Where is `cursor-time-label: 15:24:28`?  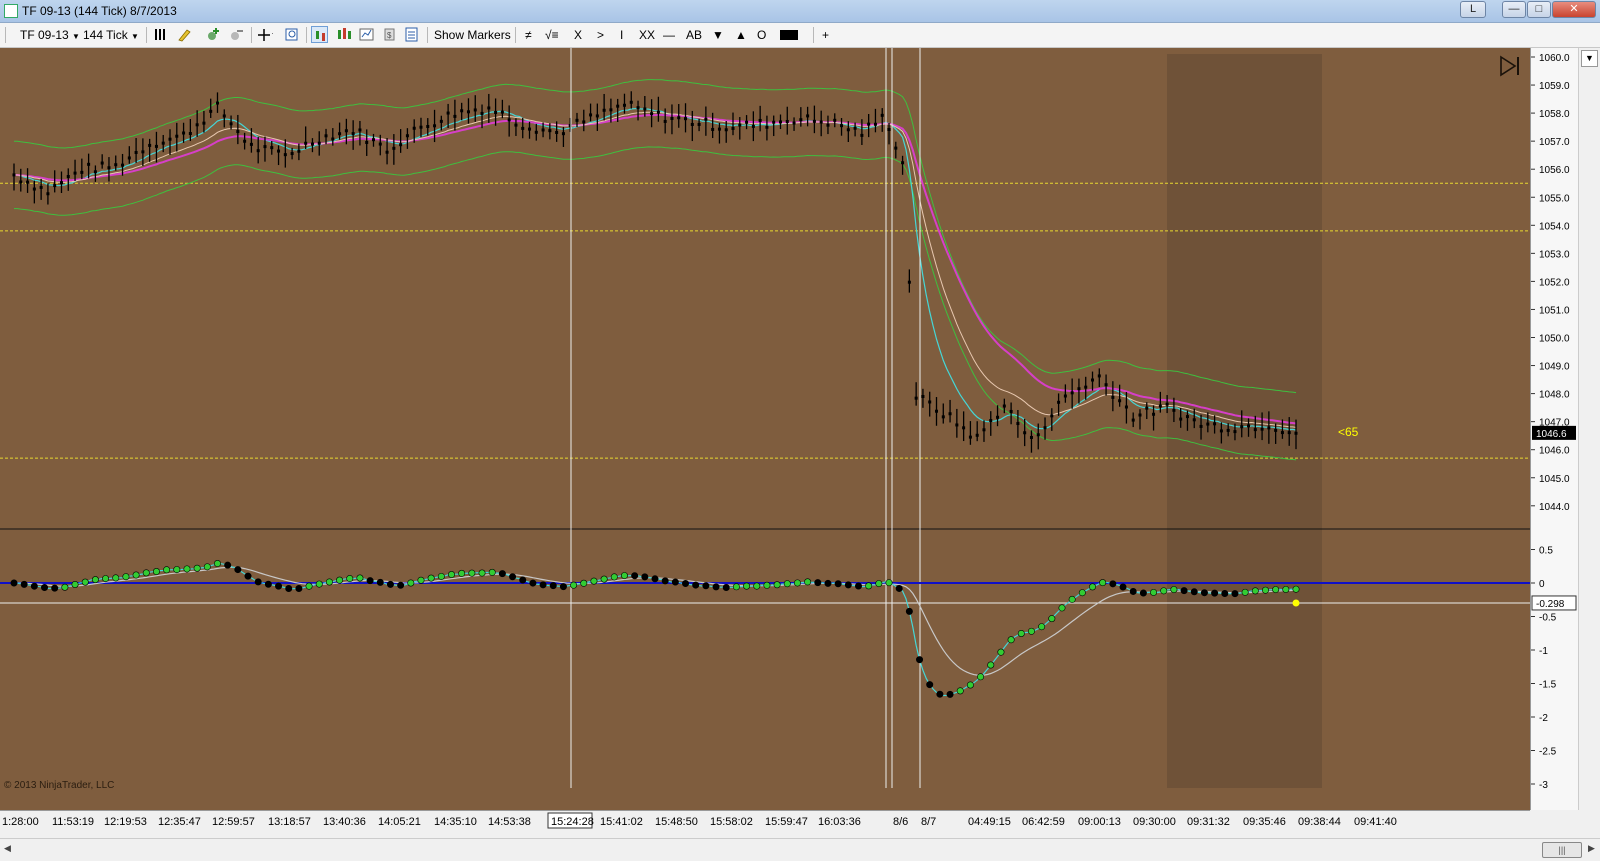 cursor-time-label: 15:24:28 is located at coordinates (572, 822).